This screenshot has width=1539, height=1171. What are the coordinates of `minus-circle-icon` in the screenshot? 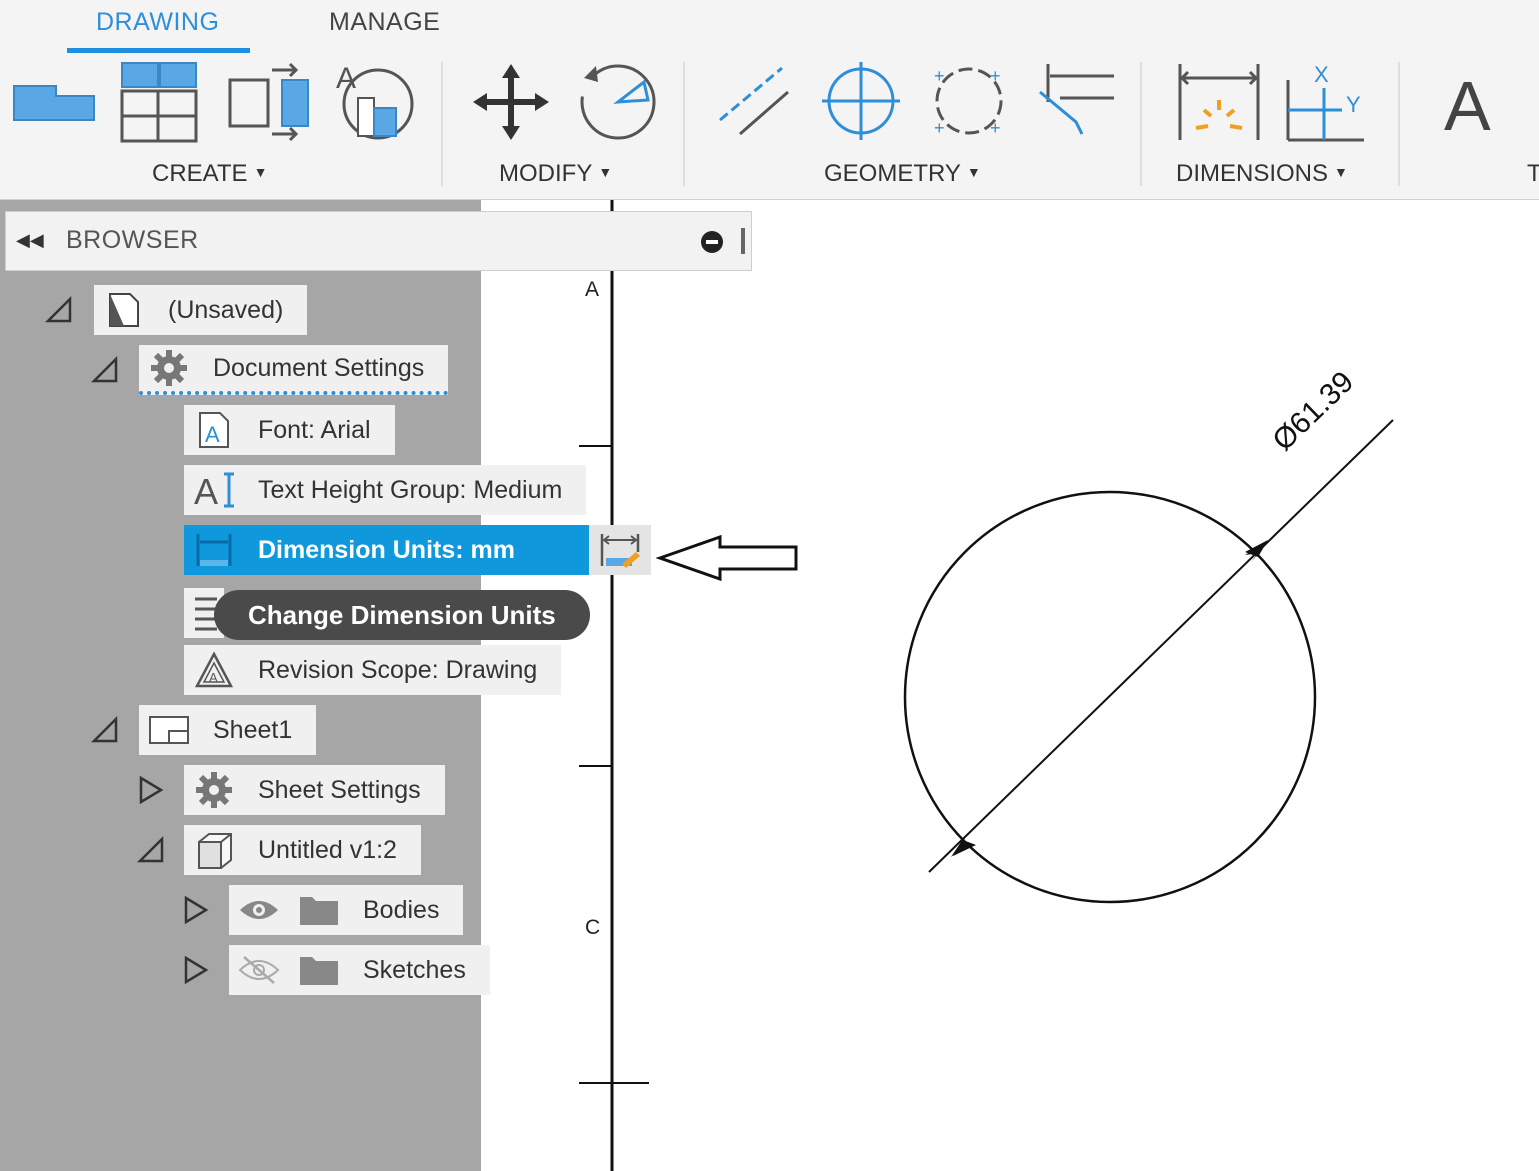 It's located at (712, 242).